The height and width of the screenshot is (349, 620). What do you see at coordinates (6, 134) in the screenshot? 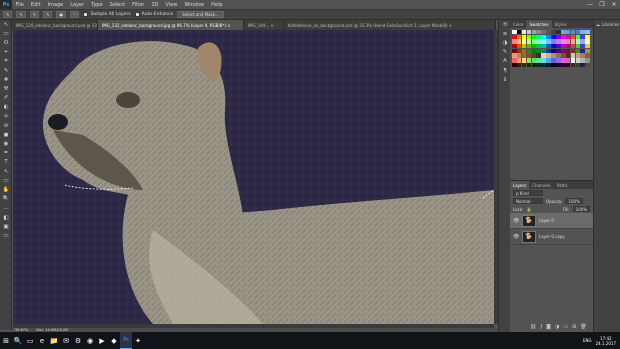
I see `tool-icon: ◼` at bounding box center [6, 134].